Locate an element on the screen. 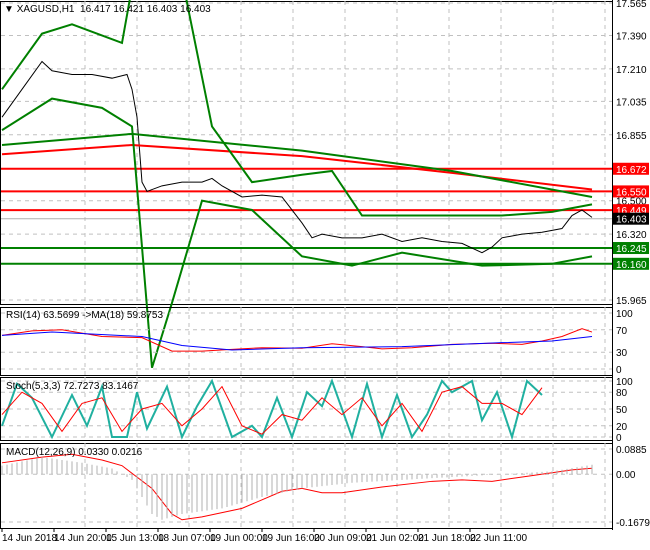 The width and height of the screenshot is (650, 550). y-tick-label: 50 is located at coordinates (622, 410).